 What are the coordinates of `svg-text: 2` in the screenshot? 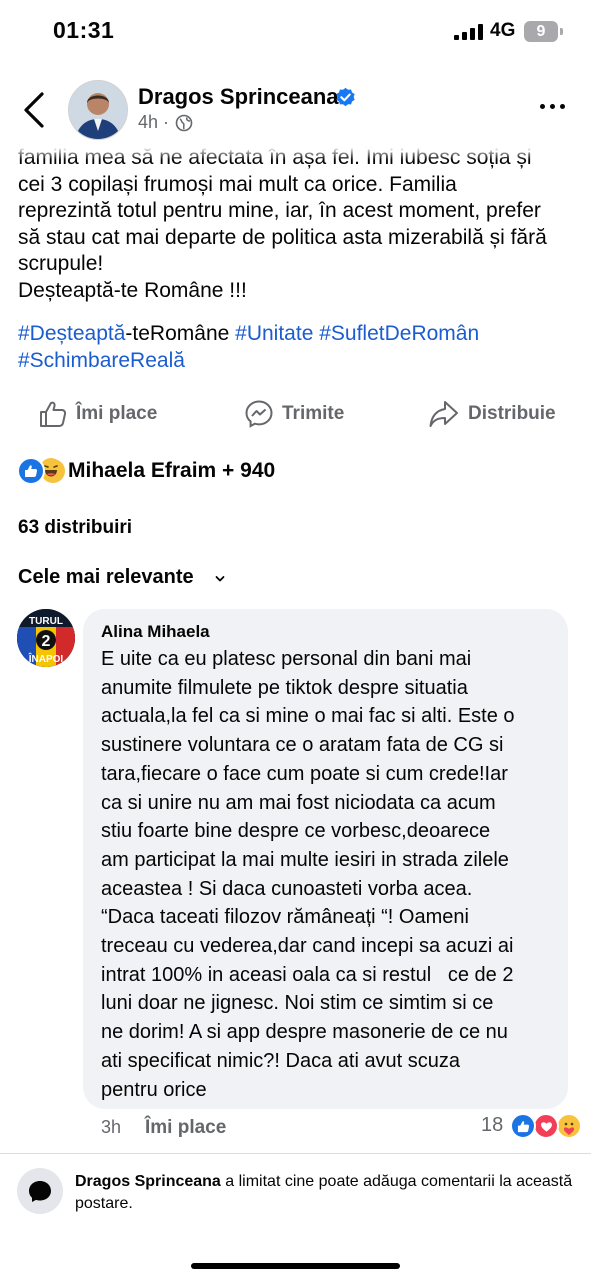 It's located at (46, 641).